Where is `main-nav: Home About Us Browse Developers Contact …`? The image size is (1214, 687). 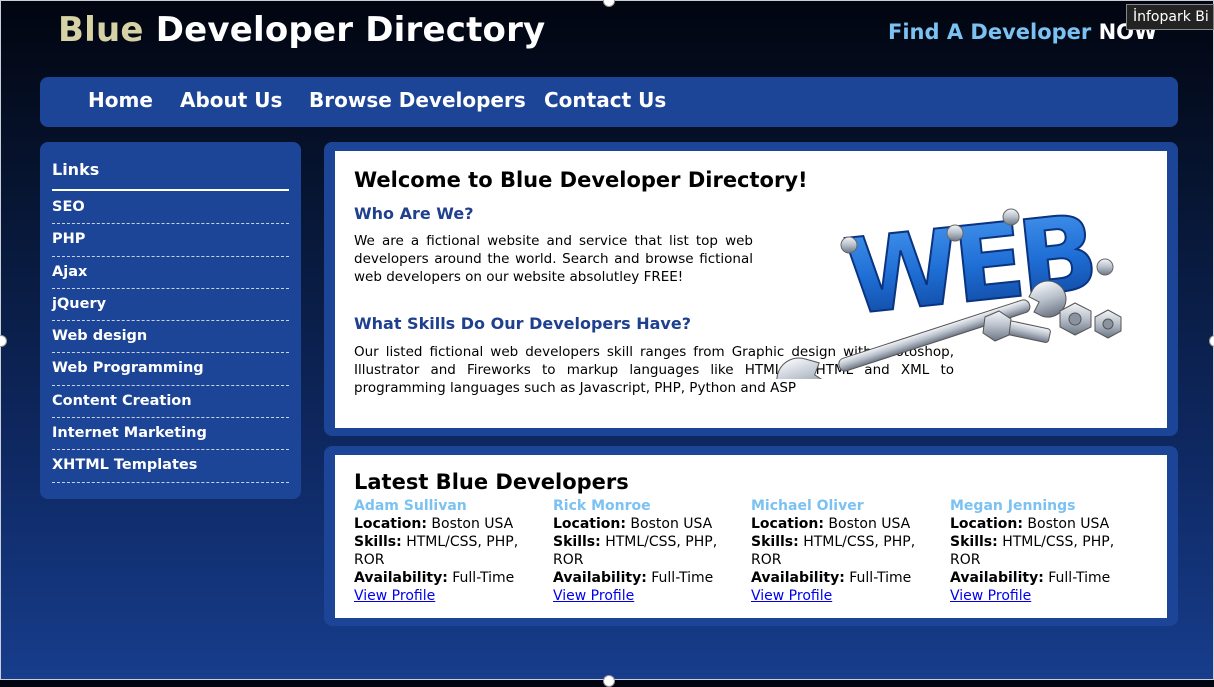 main-nav: Home About Us Browse Developers Contact … is located at coordinates (609, 102).